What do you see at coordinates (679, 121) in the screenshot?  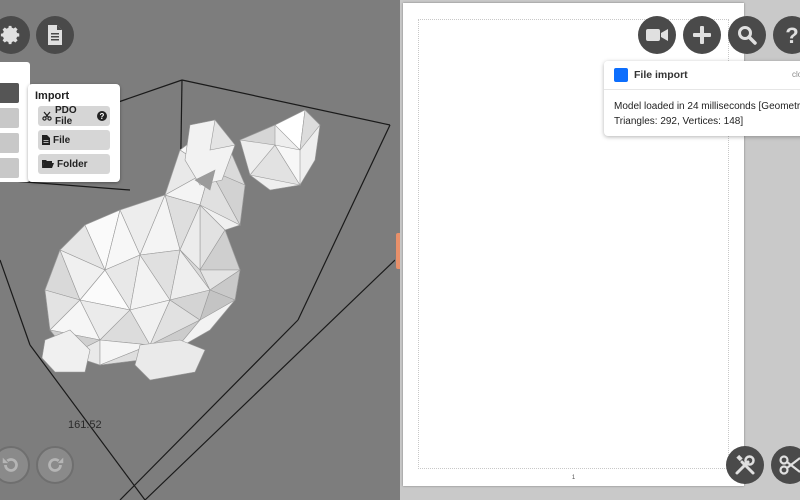 I see `notification-line-2: Triangles: 292, Vertices: 148]` at bounding box center [679, 121].